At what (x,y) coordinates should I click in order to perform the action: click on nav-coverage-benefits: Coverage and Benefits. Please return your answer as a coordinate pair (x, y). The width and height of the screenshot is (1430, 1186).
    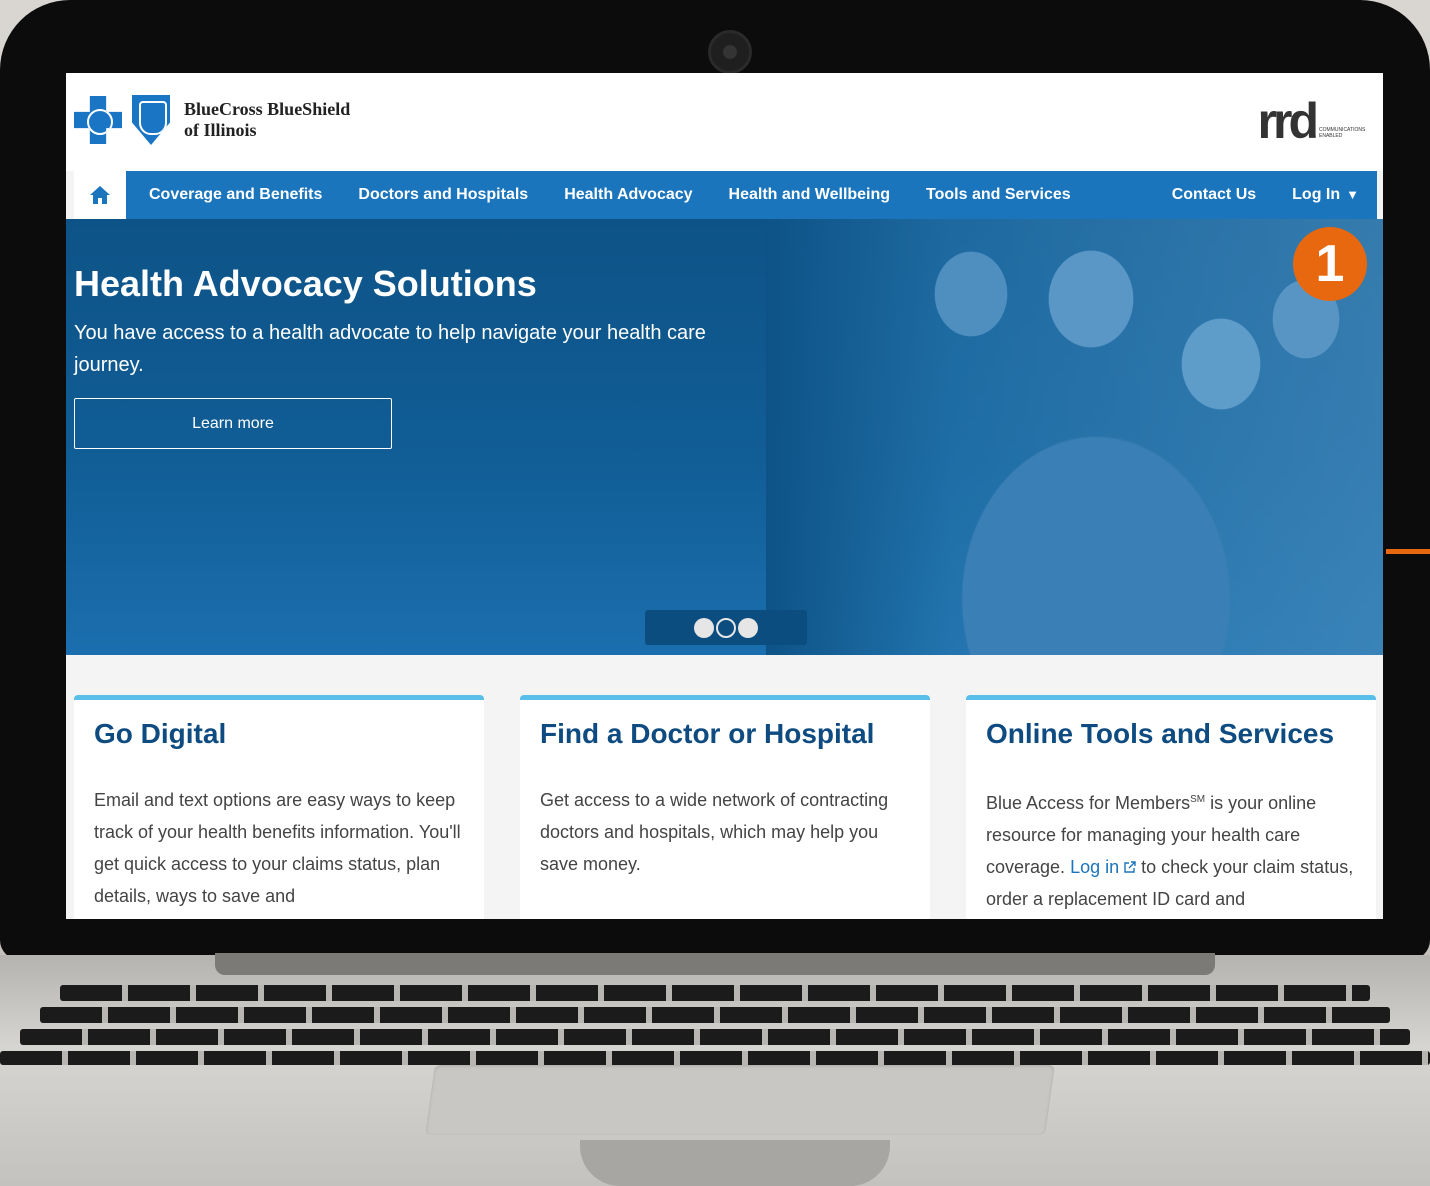
    Looking at the image, I should click on (233, 195).